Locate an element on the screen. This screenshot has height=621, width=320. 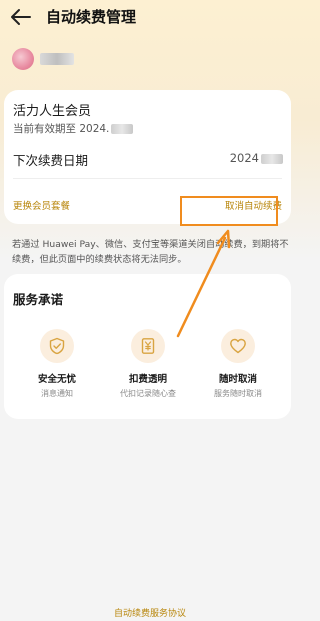
heart-icon is located at coordinates (238, 346).